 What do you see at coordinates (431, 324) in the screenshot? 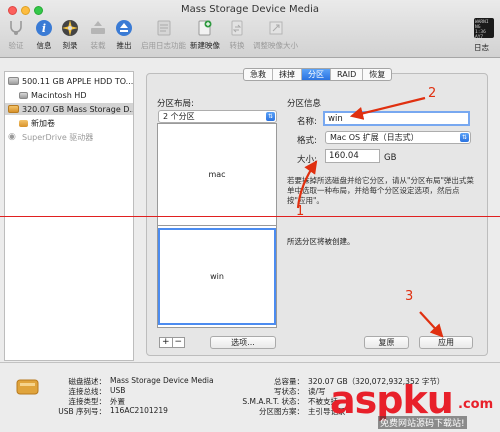
I see `arrow-to-apply-button` at bounding box center [431, 324].